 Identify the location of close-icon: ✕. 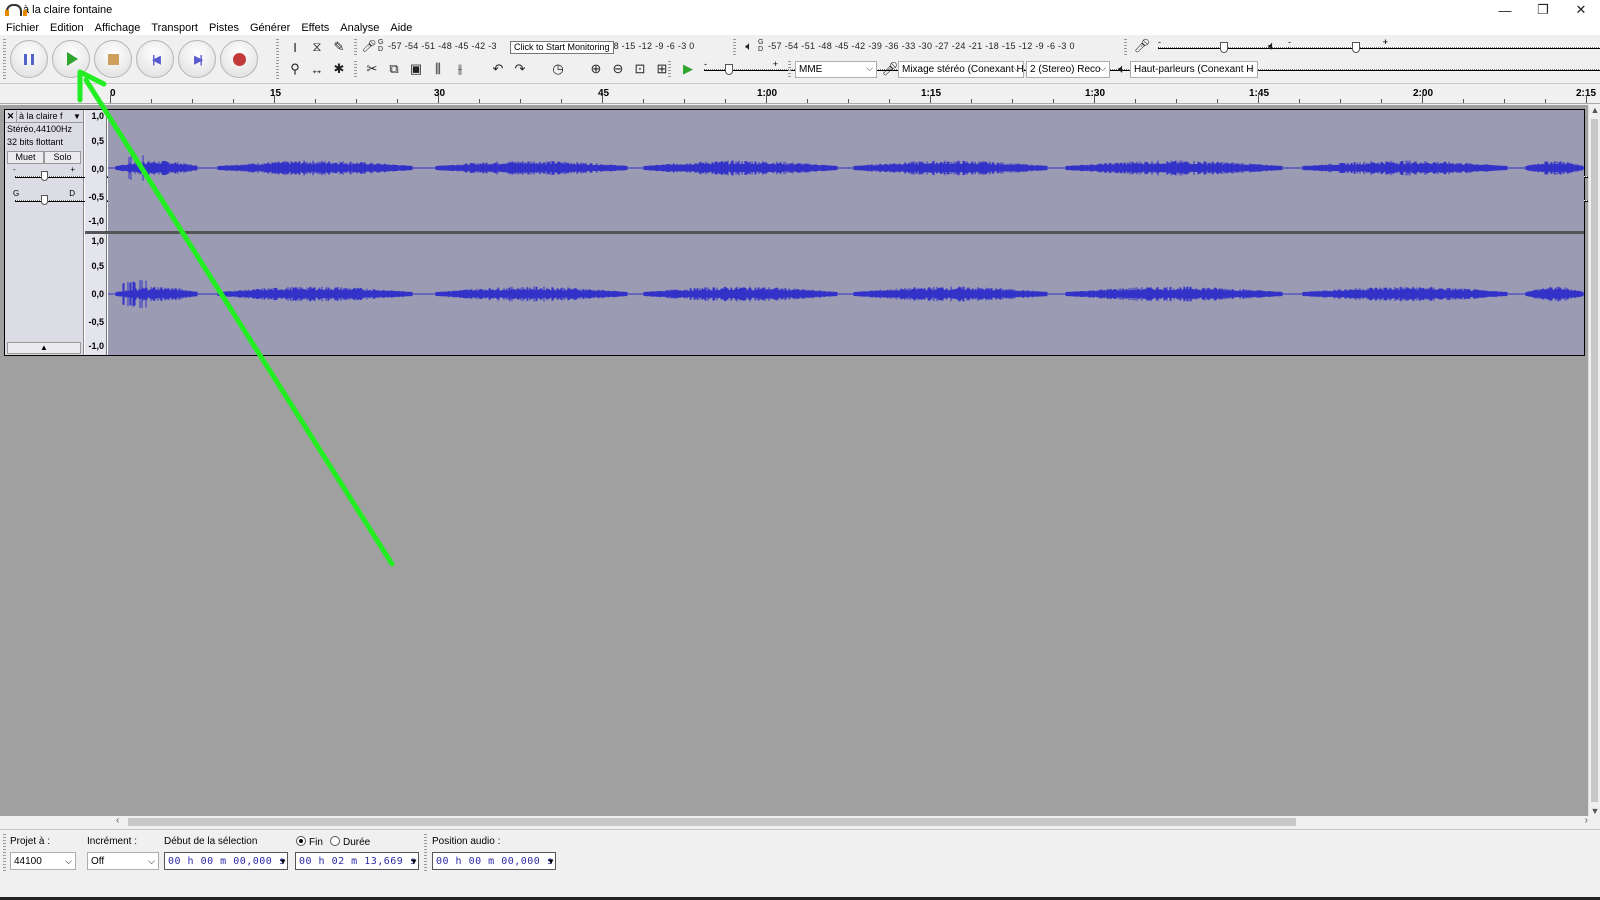
(1581, 10).